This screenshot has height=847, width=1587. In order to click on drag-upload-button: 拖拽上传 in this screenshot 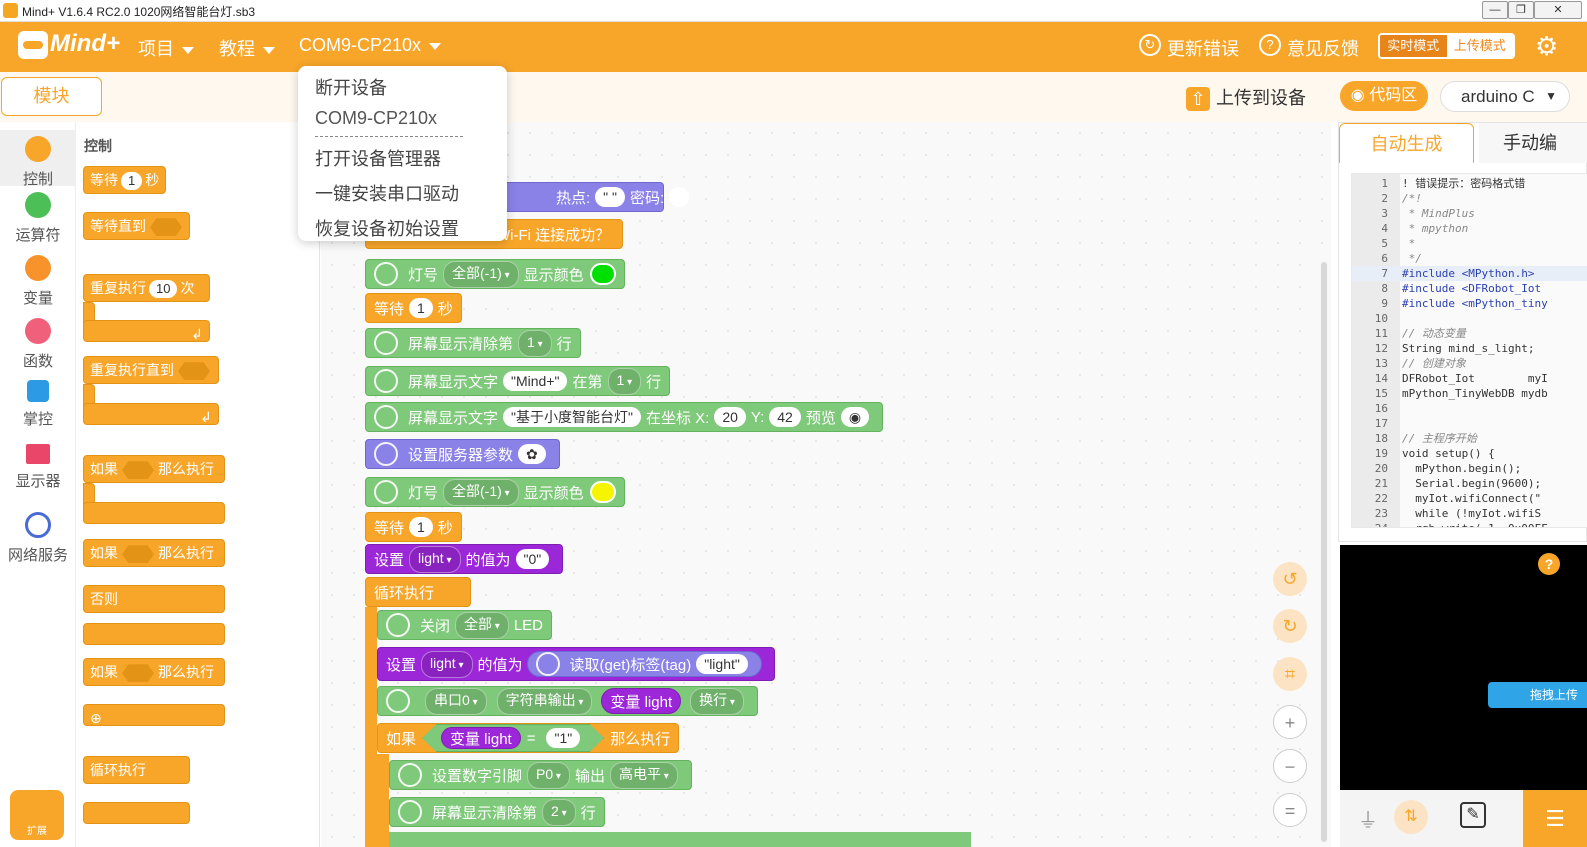, I will do `click(1537, 695)`.